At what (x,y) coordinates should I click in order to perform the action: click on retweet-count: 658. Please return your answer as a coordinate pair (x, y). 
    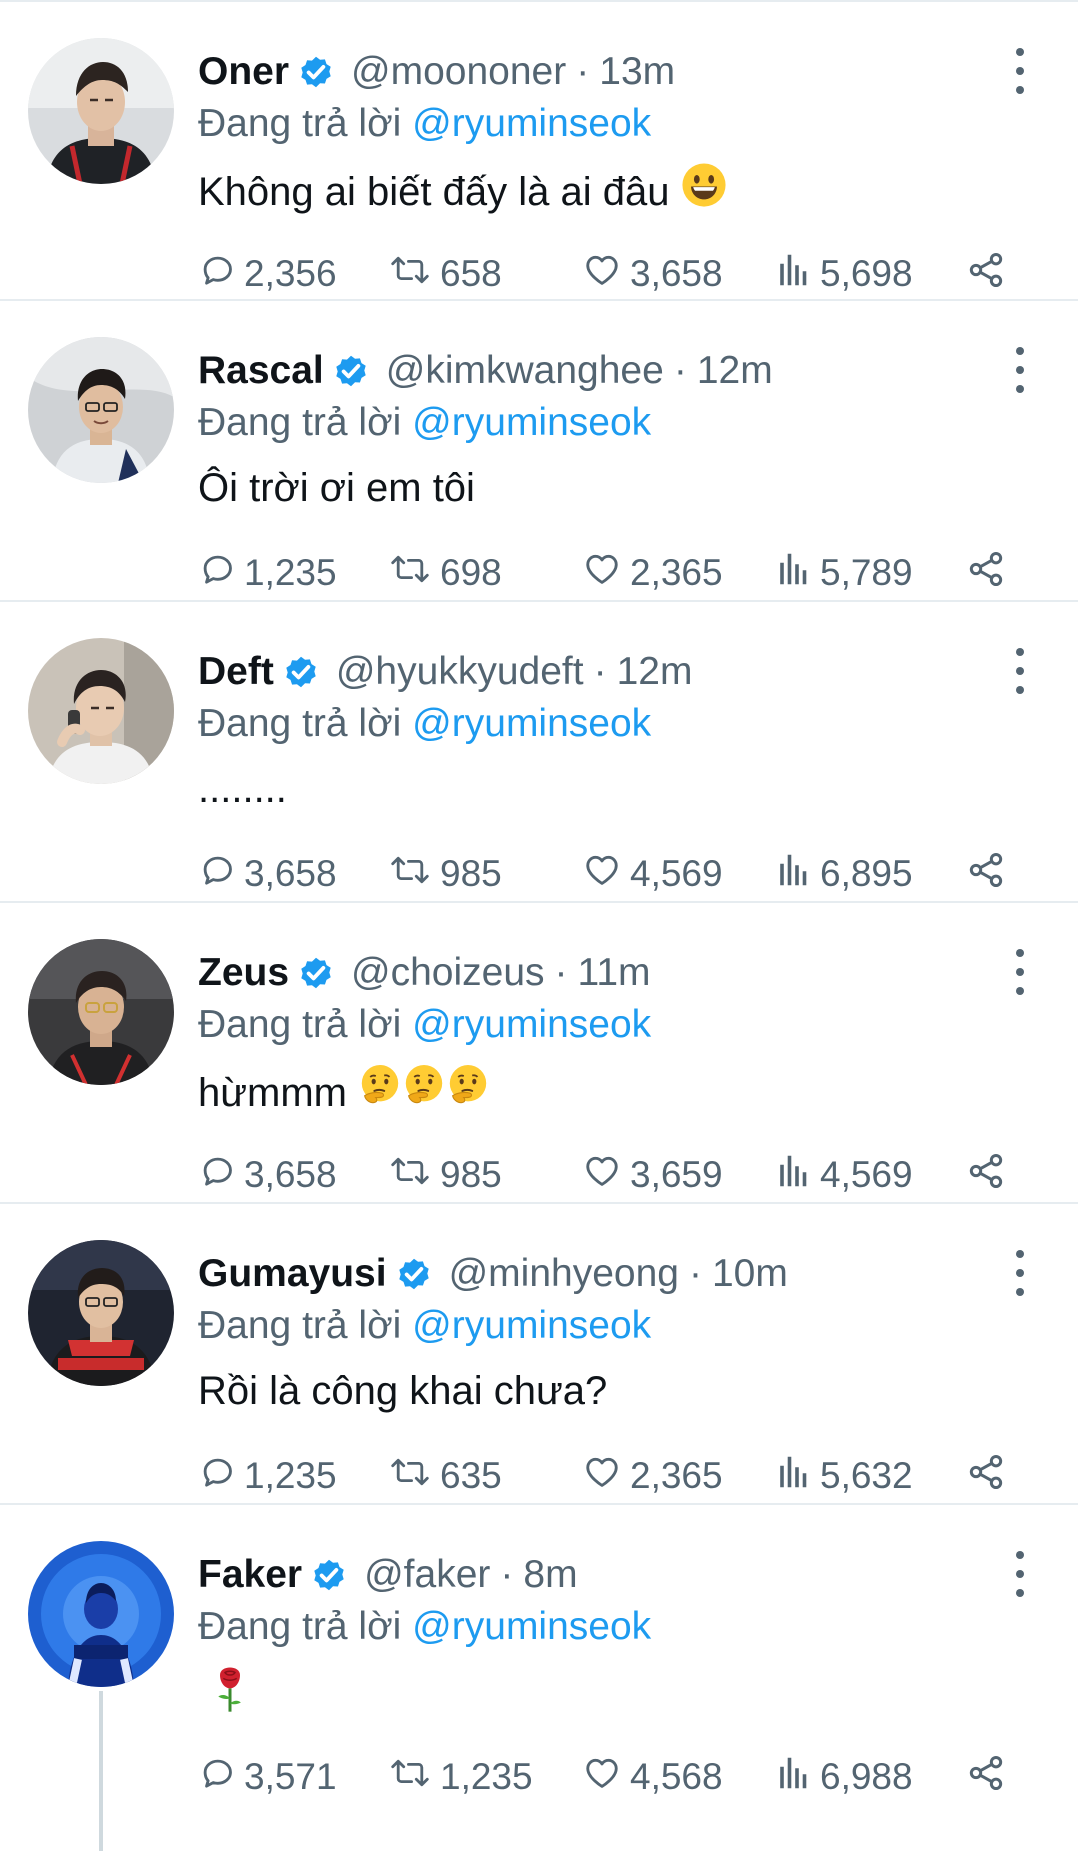
    Looking at the image, I should click on (471, 273).